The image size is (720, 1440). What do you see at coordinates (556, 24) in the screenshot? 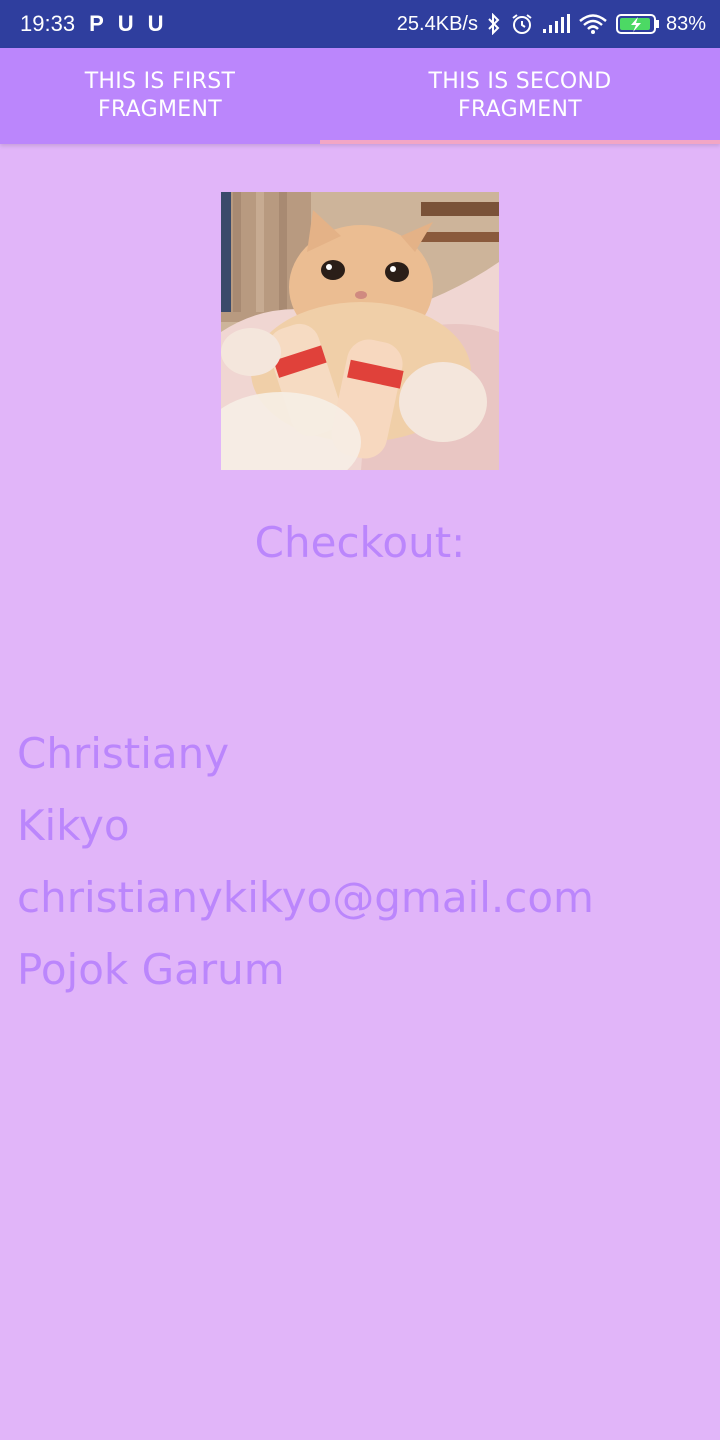
I see `signal-icon` at bounding box center [556, 24].